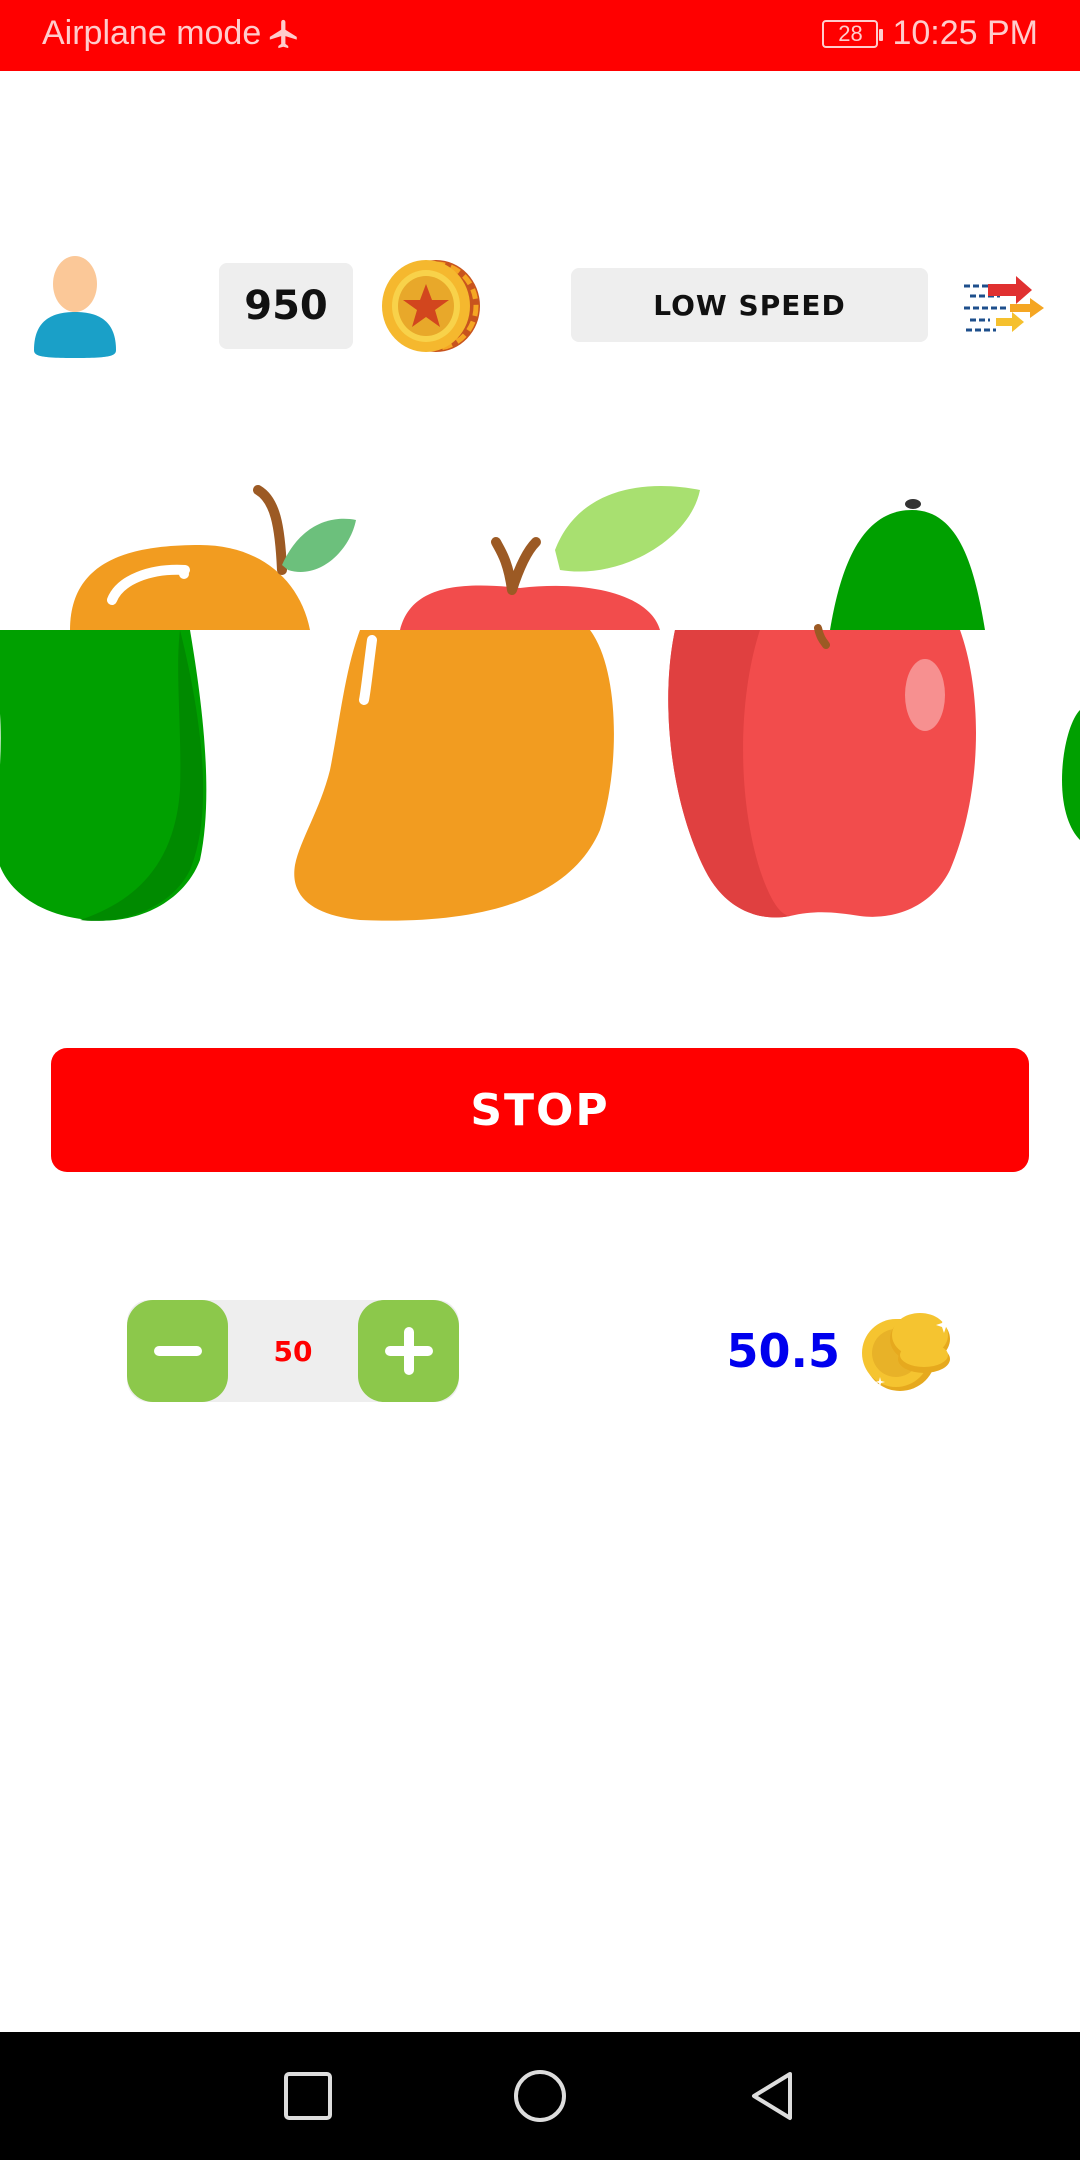 The height and width of the screenshot is (2160, 1080). I want to click on status-bar: Airplane mode 28 10:25 PM, so click(540, 35).